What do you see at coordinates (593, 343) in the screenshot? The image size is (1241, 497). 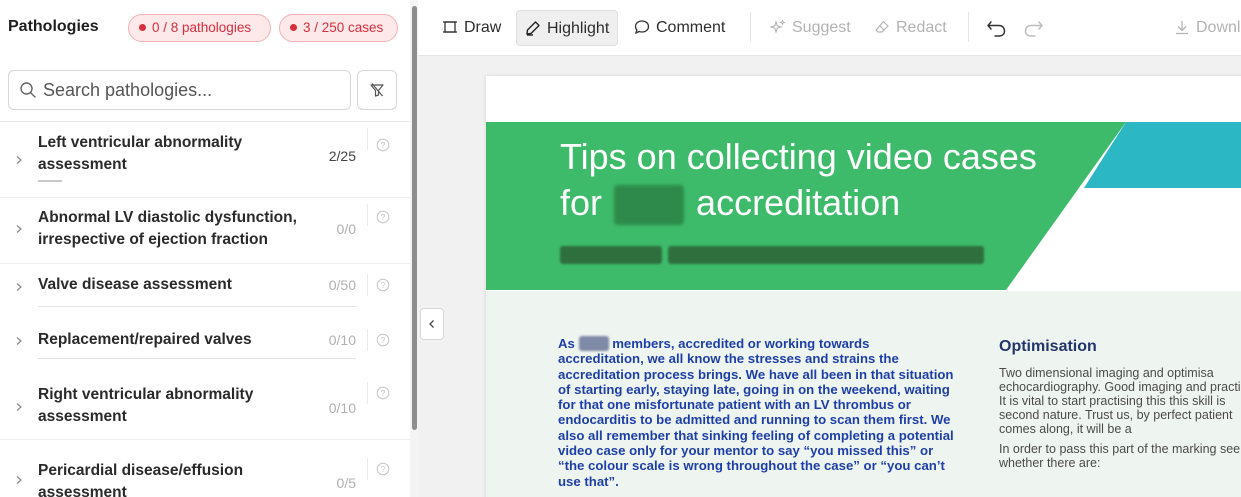 I see `redacted-inline` at bounding box center [593, 343].